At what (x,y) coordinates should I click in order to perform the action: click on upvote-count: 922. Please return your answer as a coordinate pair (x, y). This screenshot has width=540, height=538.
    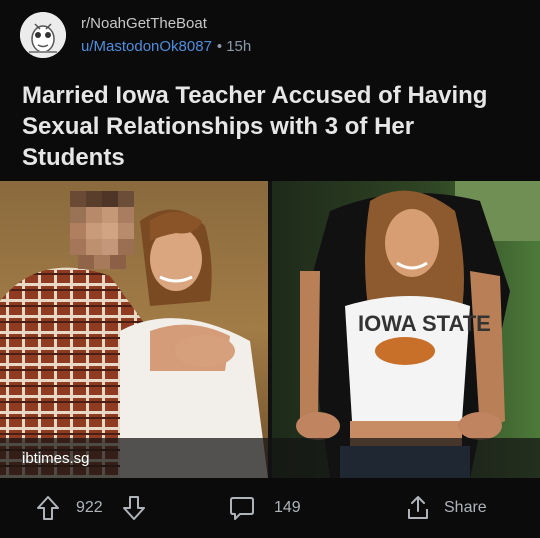
    Looking at the image, I should click on (89, 507).